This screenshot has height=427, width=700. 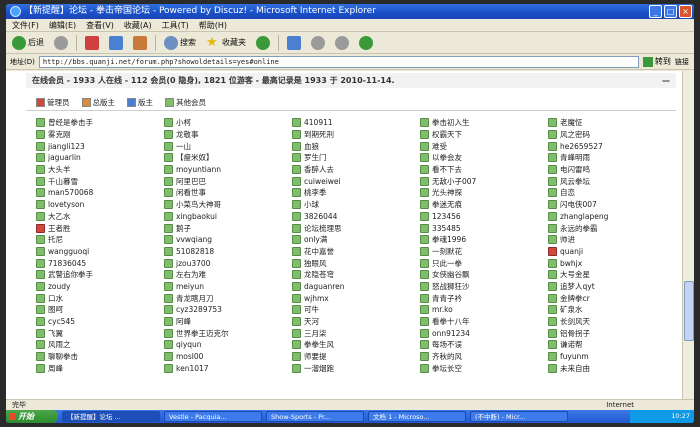 I want to click on member-name: 天河, so click(x=311, y=321).